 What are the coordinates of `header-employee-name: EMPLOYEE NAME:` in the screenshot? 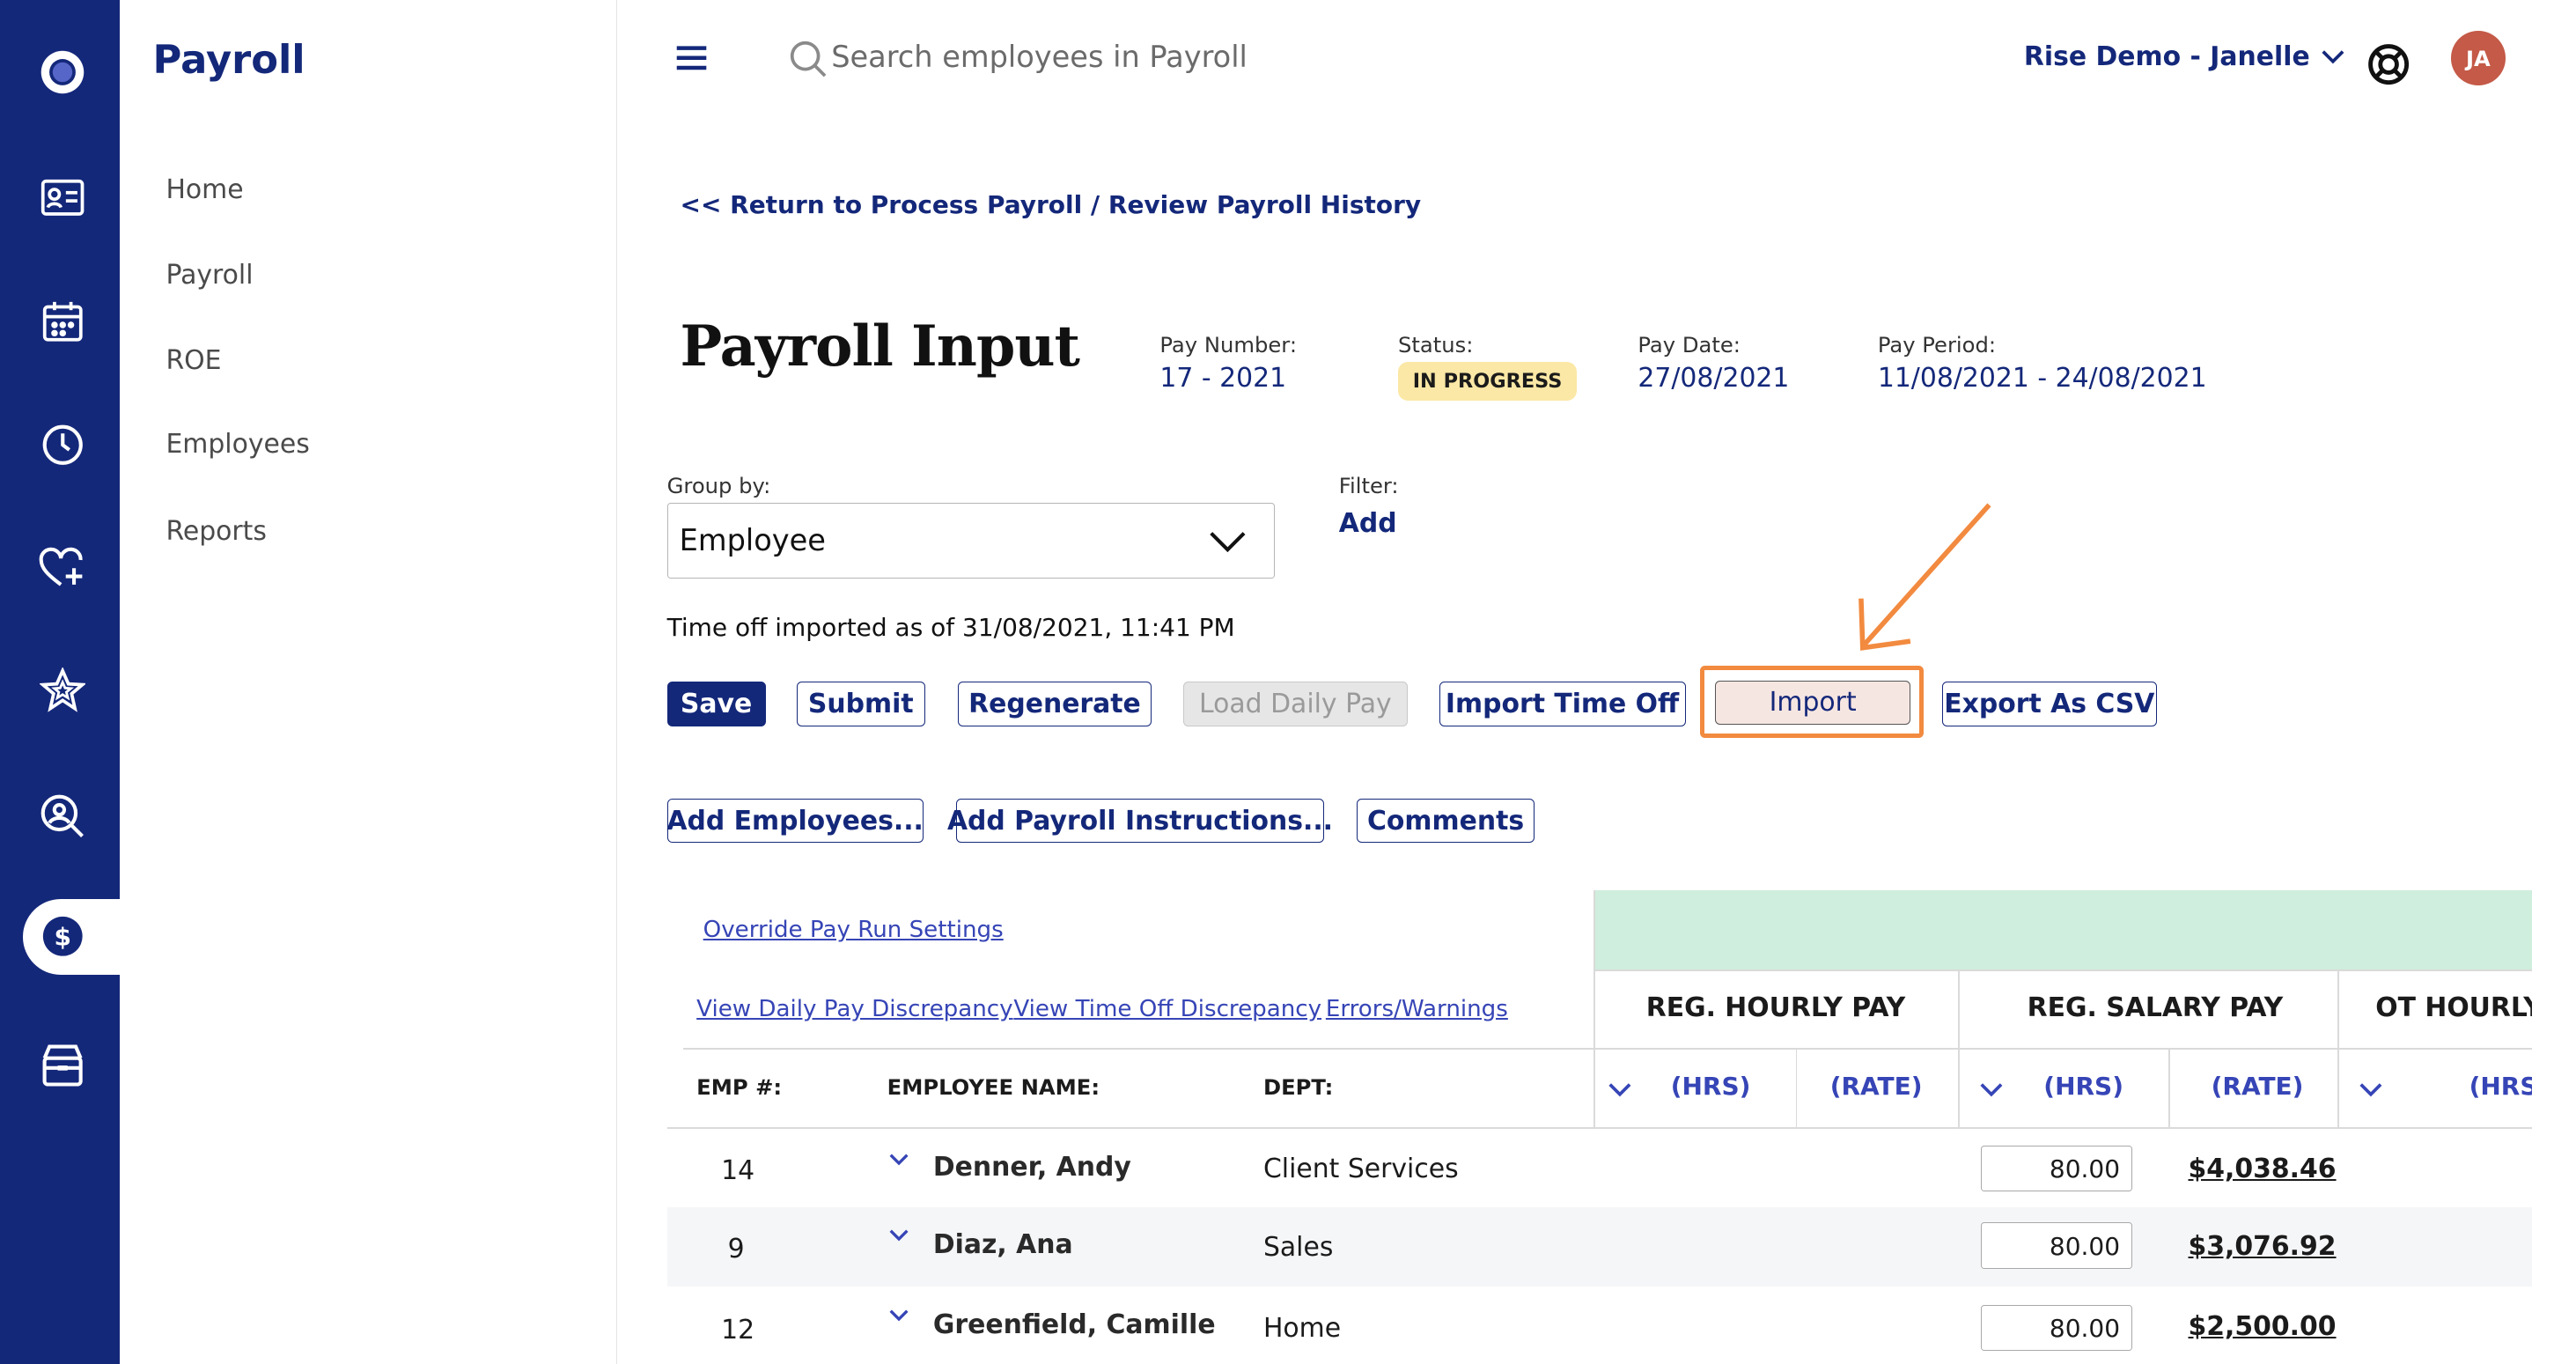 It's located at (993, 1087).